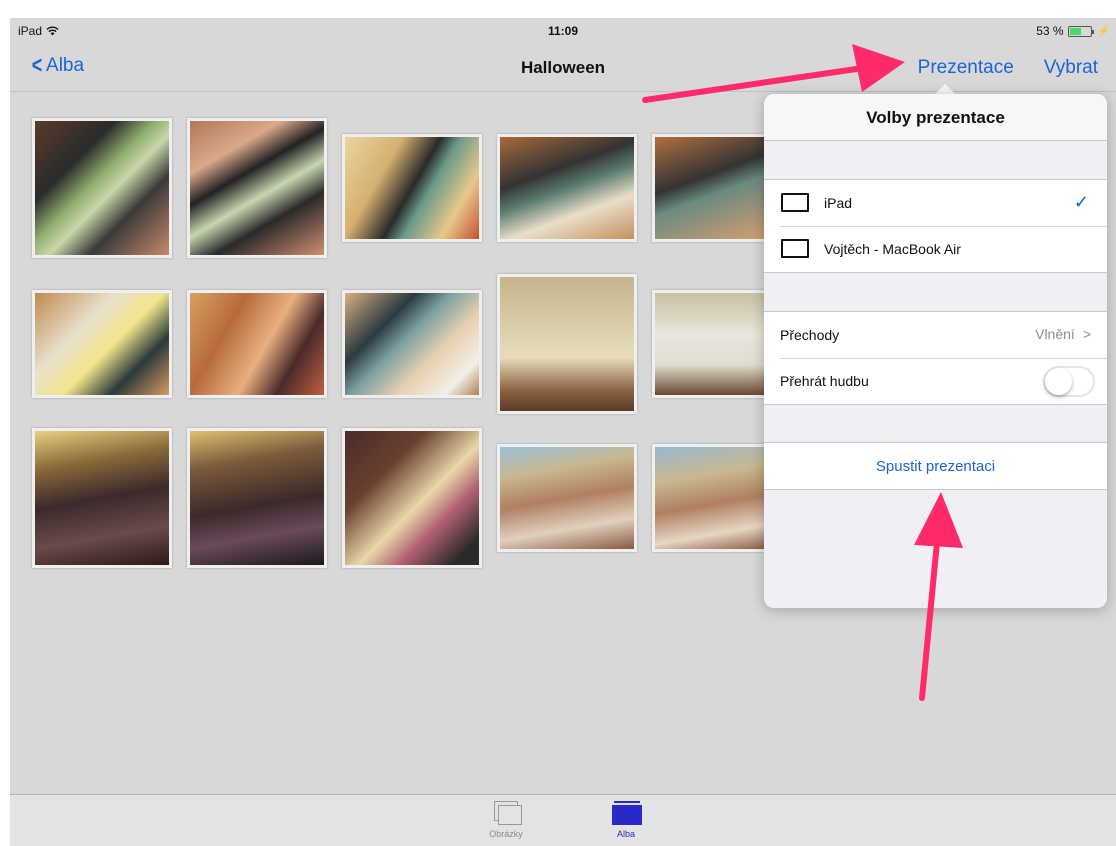  What do you see at coordinates (1050, 31) in the screenshot?
I see `battery-percent: 53 %` at bounding box center [1050, 31].